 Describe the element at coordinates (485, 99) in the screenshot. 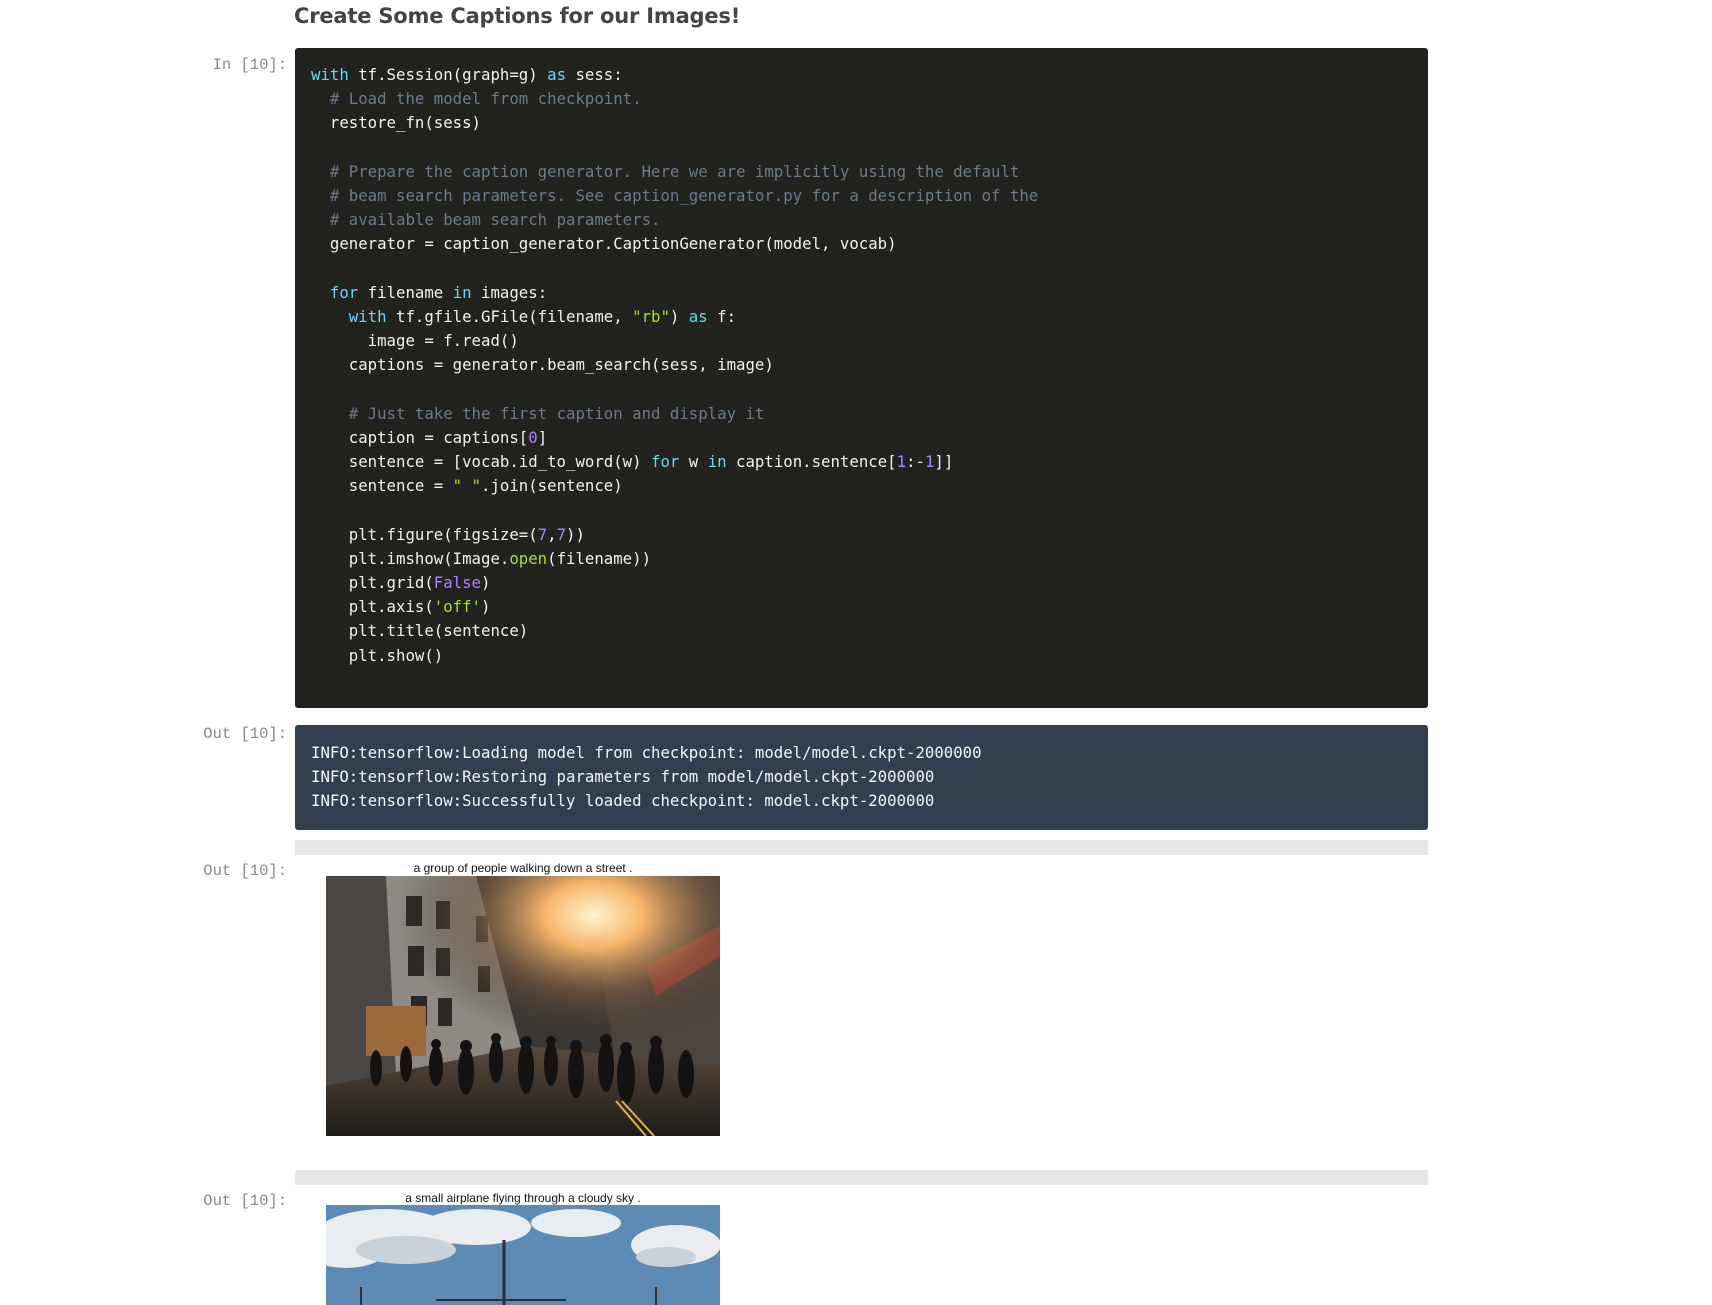

I see `code-line: # Load the model from checkpoint.` at that location.